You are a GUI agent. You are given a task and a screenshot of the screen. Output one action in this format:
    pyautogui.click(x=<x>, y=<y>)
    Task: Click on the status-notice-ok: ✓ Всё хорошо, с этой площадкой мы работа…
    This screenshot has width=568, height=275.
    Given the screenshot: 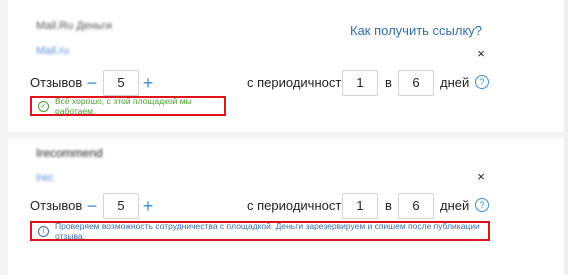 What is the action you would take?
    pyautogui.click(x=128, y=106)
    